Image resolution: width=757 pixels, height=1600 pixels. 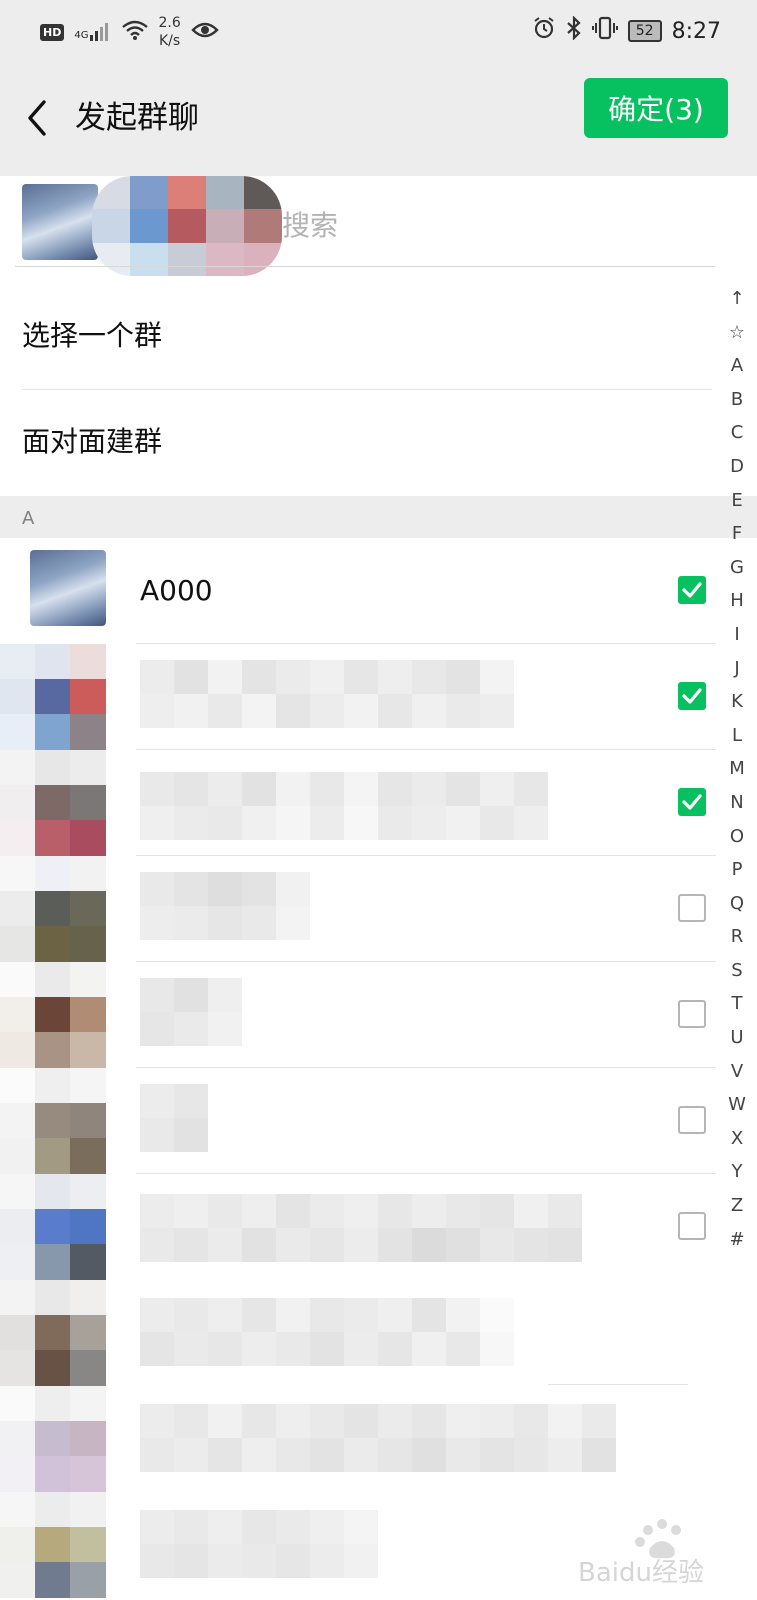 What do you see at coordinates (737, 1004) in the screenshot?
I see `alphabet-index-letter: T` at bounding box center [737, 1004].